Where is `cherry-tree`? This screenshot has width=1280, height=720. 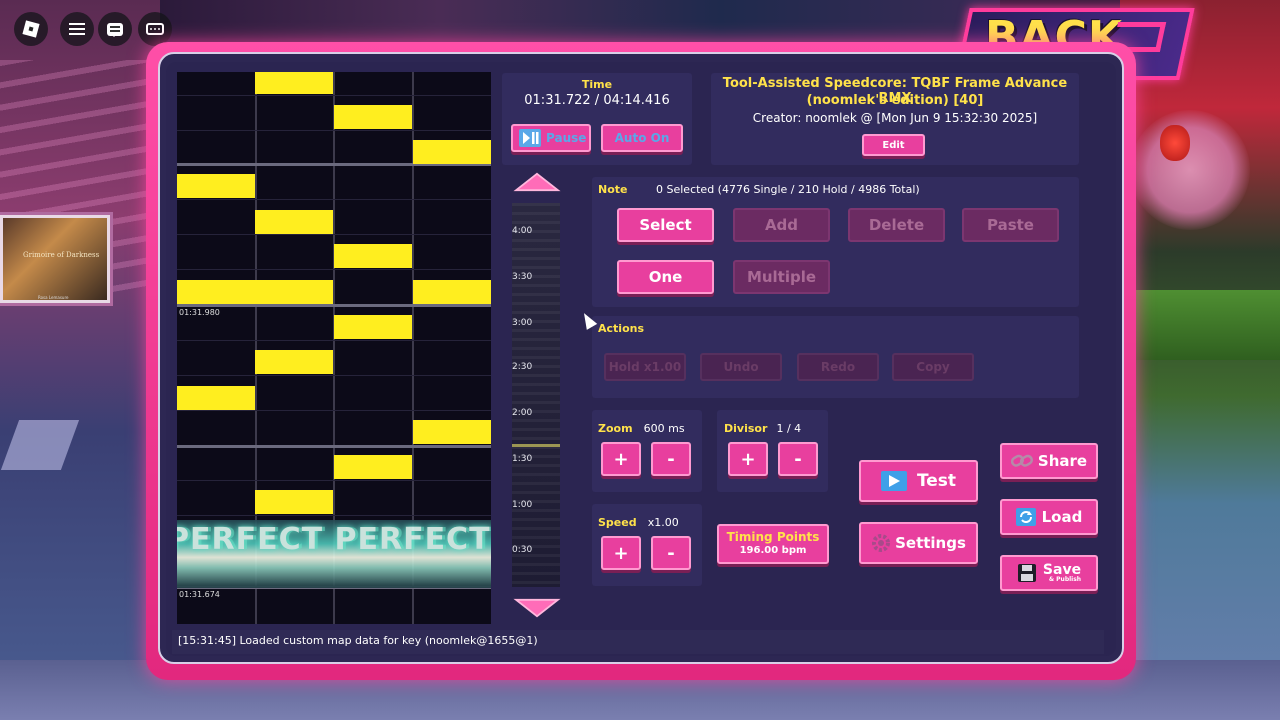
cherry-tree is located at coordinates (1190, 170).